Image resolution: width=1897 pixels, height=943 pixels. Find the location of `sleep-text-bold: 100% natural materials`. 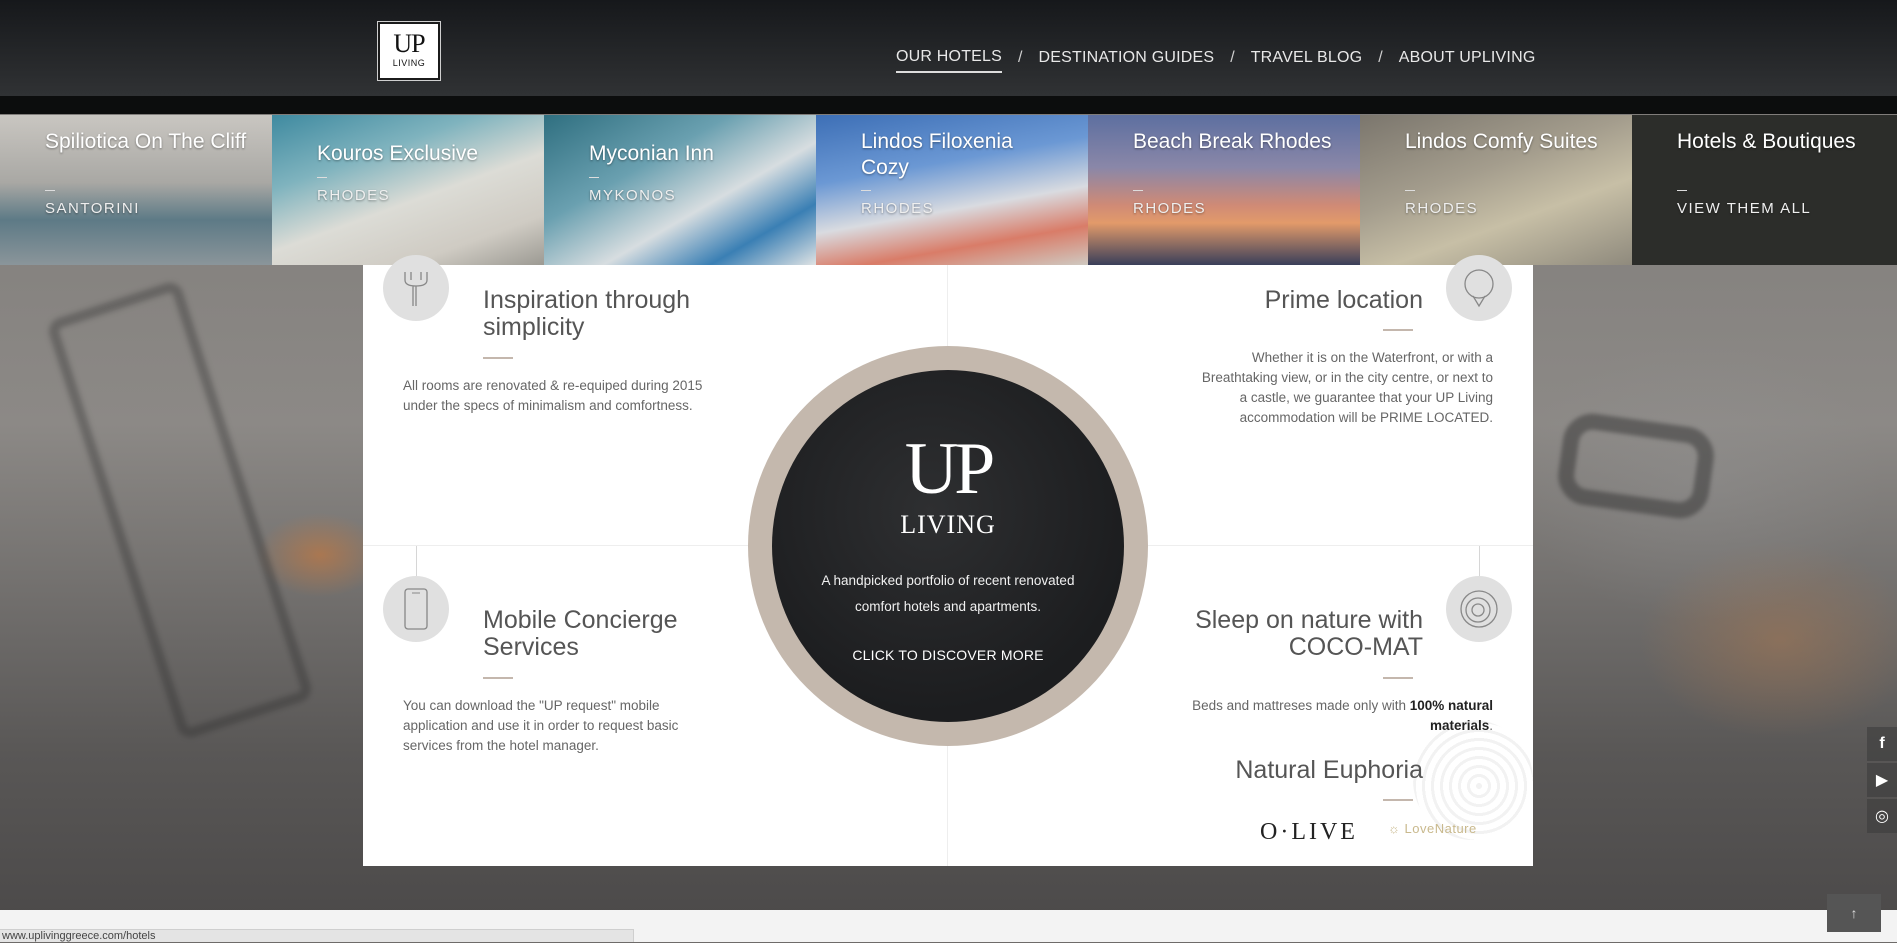

sleep-text-bold: 100% natural materials is located at coordinates (1451, 715).